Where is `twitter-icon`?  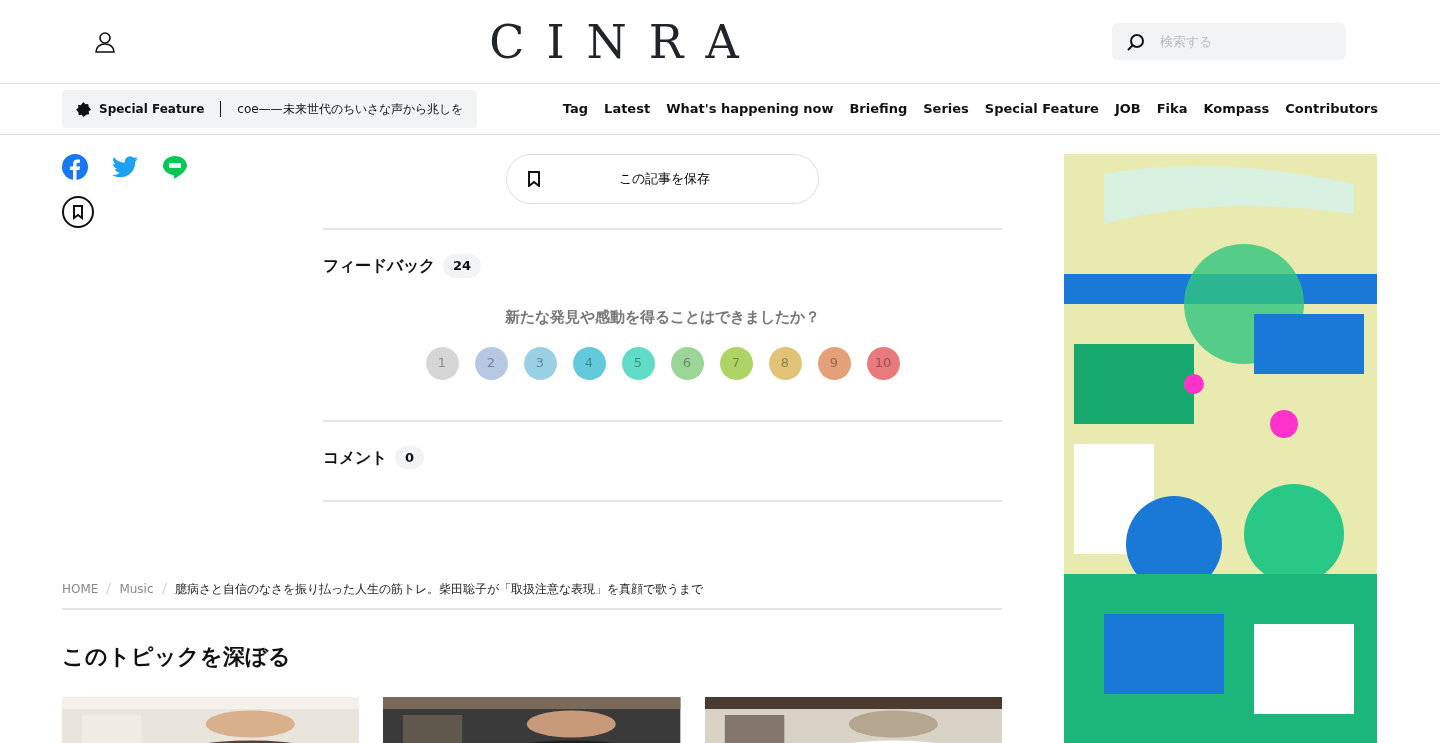
twitter-icon is located at coordinates (125, 167).